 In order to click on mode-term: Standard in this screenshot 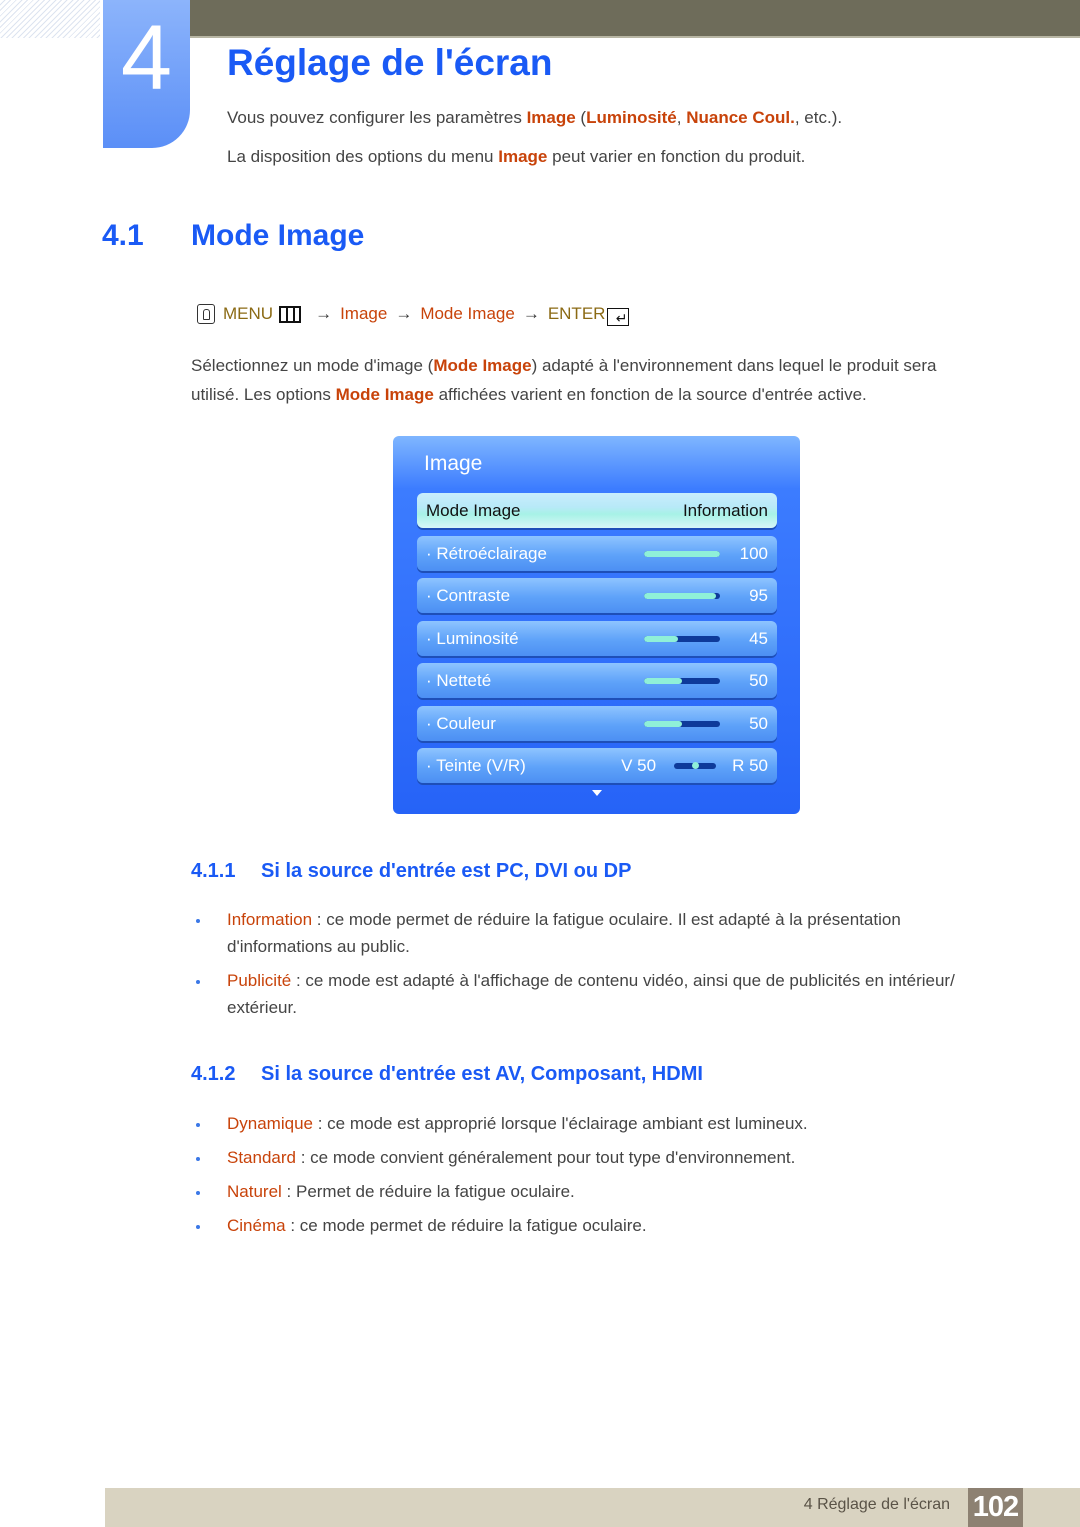, I will do `click(261, 1157)`.